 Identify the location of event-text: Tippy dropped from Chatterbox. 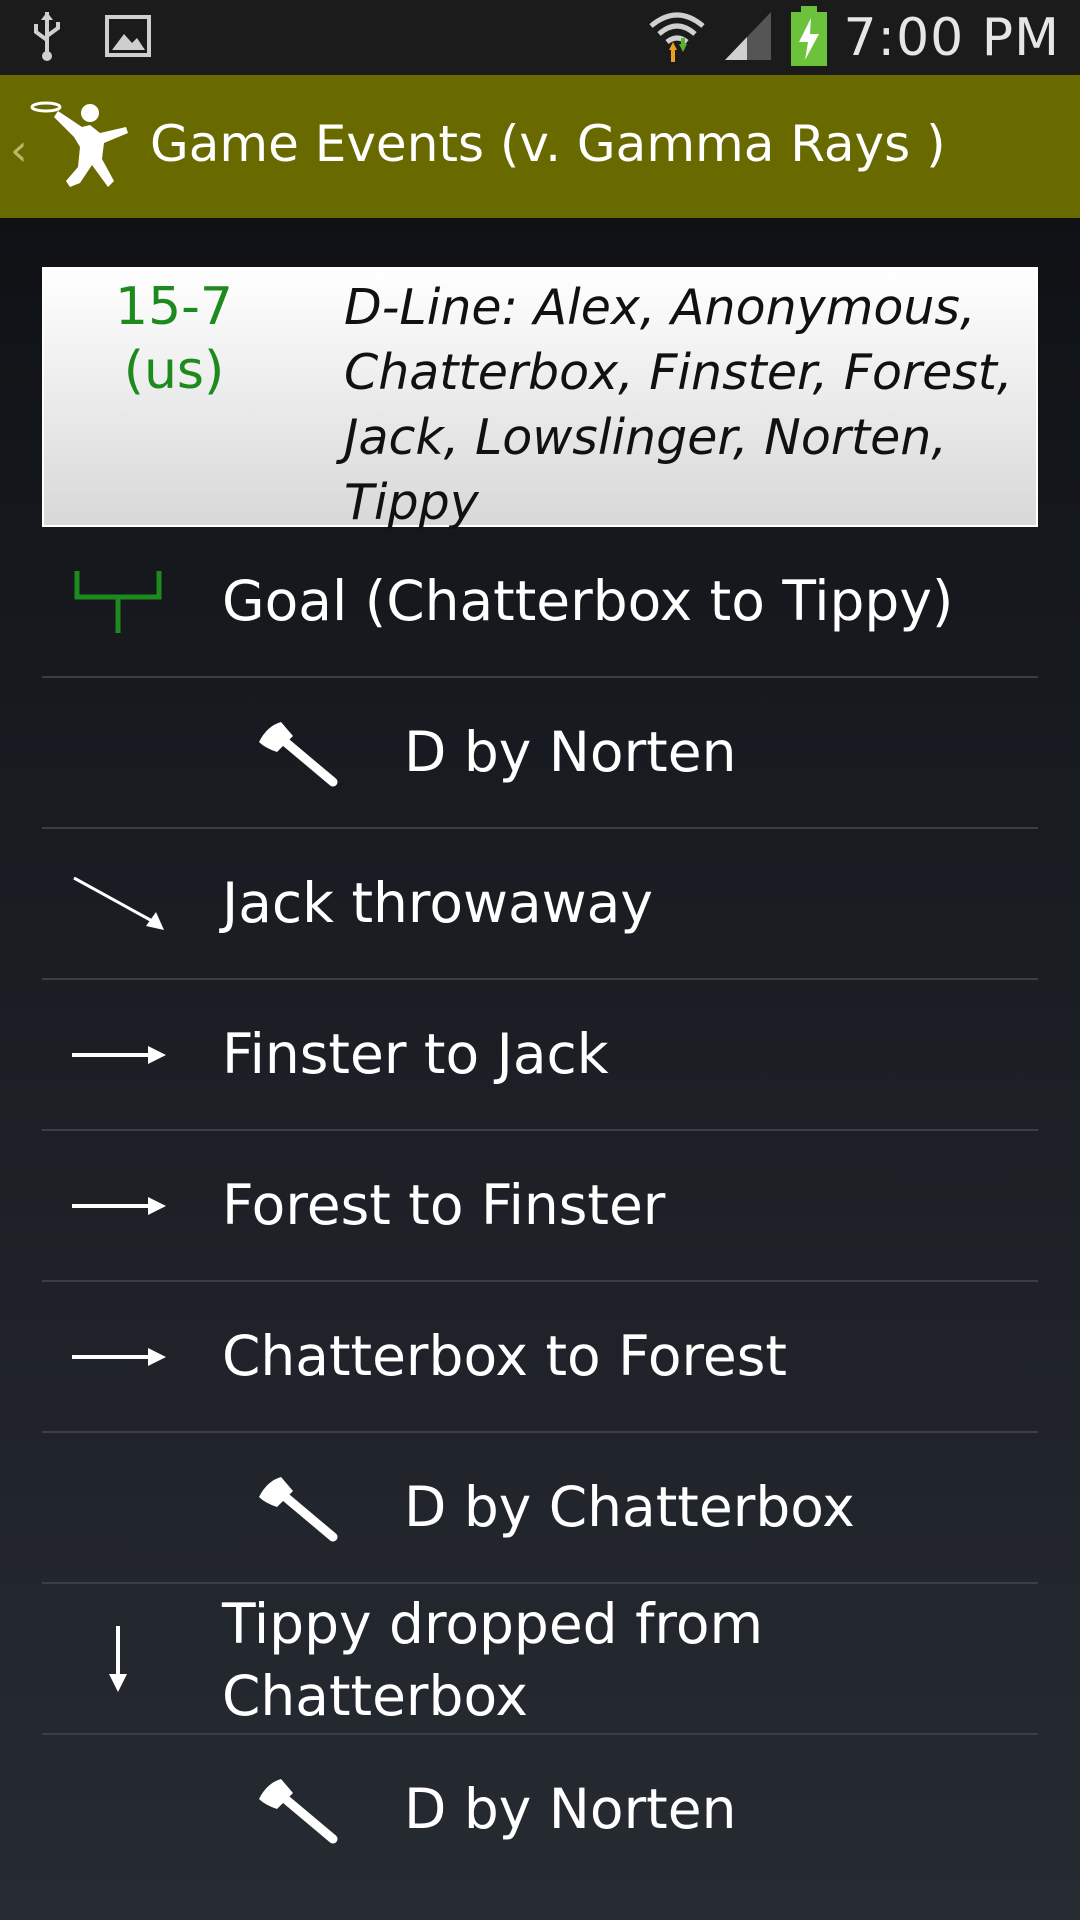
(493, 1660).